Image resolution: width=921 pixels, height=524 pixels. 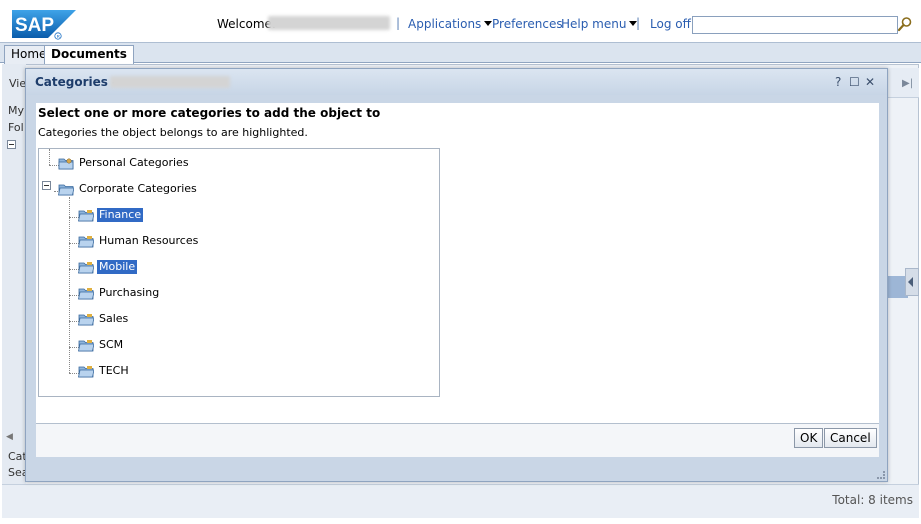 What do you see at coordinates (456, 82) in the screenshot?
I see `dialog-titlebar: Categories – ? ☐ ✕` at bounding box center [456, 82].